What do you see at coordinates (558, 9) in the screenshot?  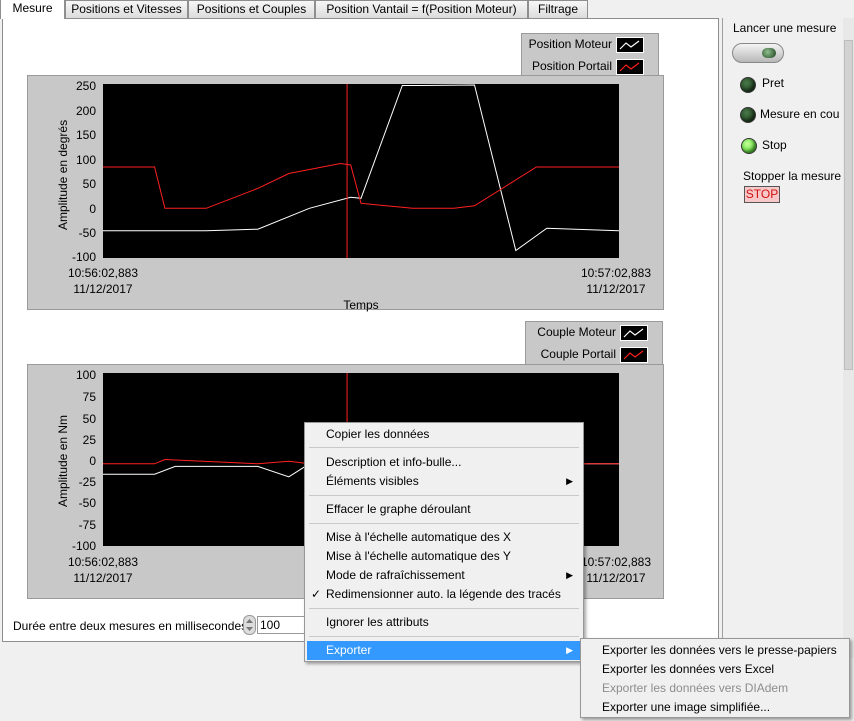 I see `tab-filtrage: Filtrage` at bounding box center [558, 9].